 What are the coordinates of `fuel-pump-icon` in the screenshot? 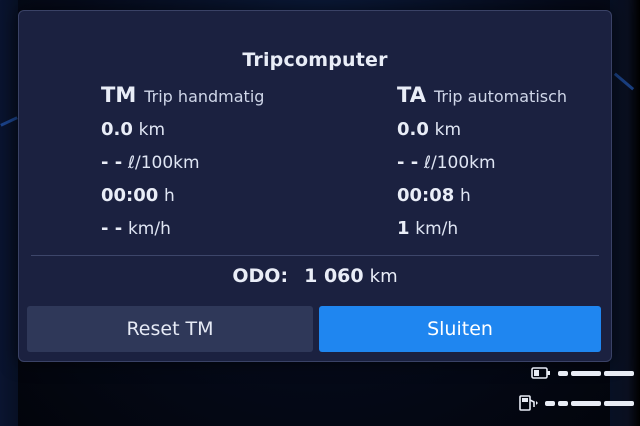 It's located at (528, 403).